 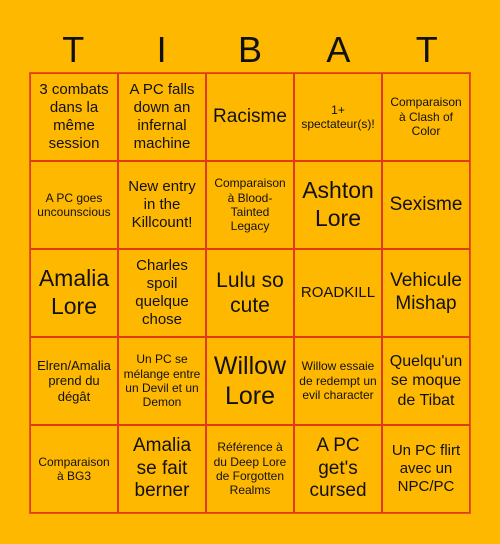 What do you see at coordinates (250, 205) in the screenshot?
I see `bingo-cell: Comparaison à Blood-Tainted Legacy` at bounding box center [250, 205].